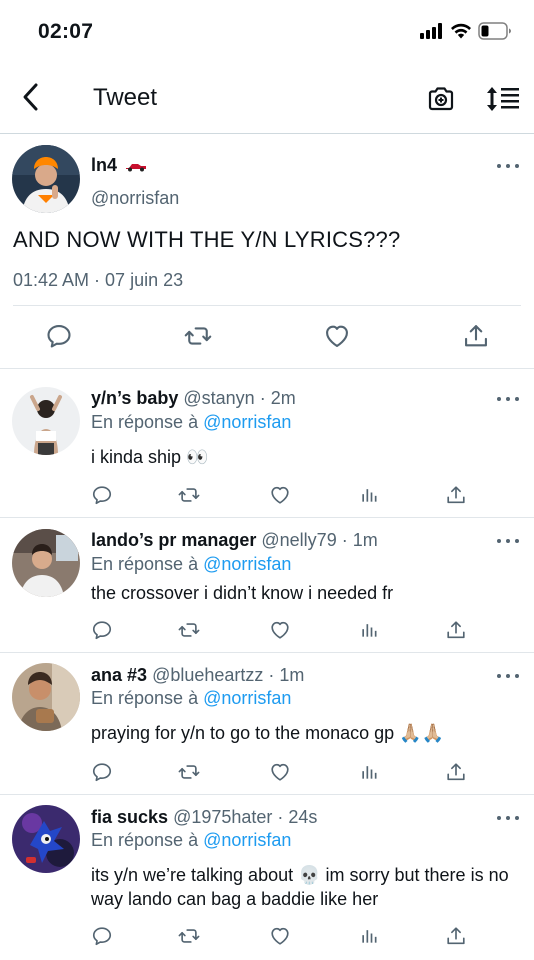 The height and width of the screenshot is (960, 534). Describe the element at coordinates (173, 540) in the screenshot. I see `reply-display-name: lando’s pr manager` at that location.